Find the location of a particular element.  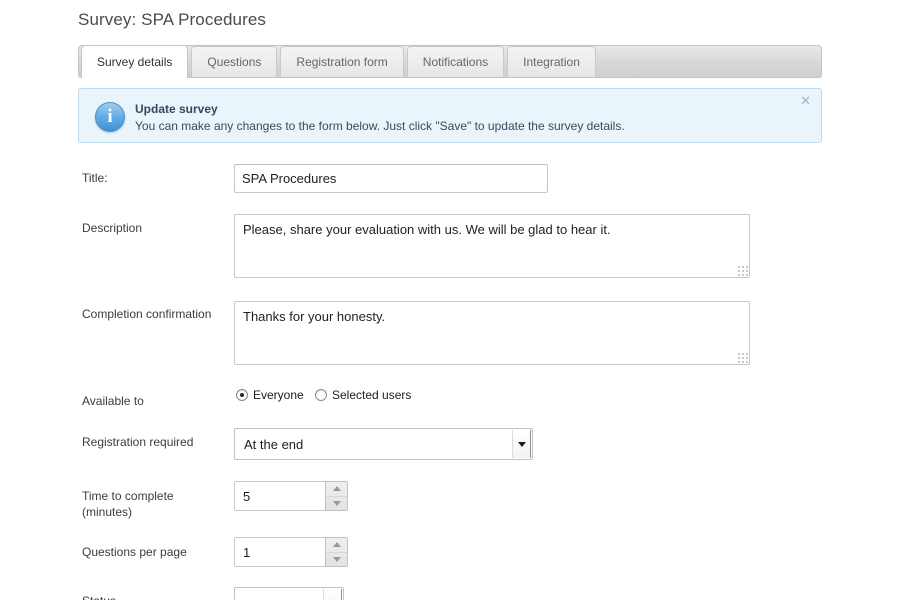

tab-label: Integration is located at coordinates (551, 62).